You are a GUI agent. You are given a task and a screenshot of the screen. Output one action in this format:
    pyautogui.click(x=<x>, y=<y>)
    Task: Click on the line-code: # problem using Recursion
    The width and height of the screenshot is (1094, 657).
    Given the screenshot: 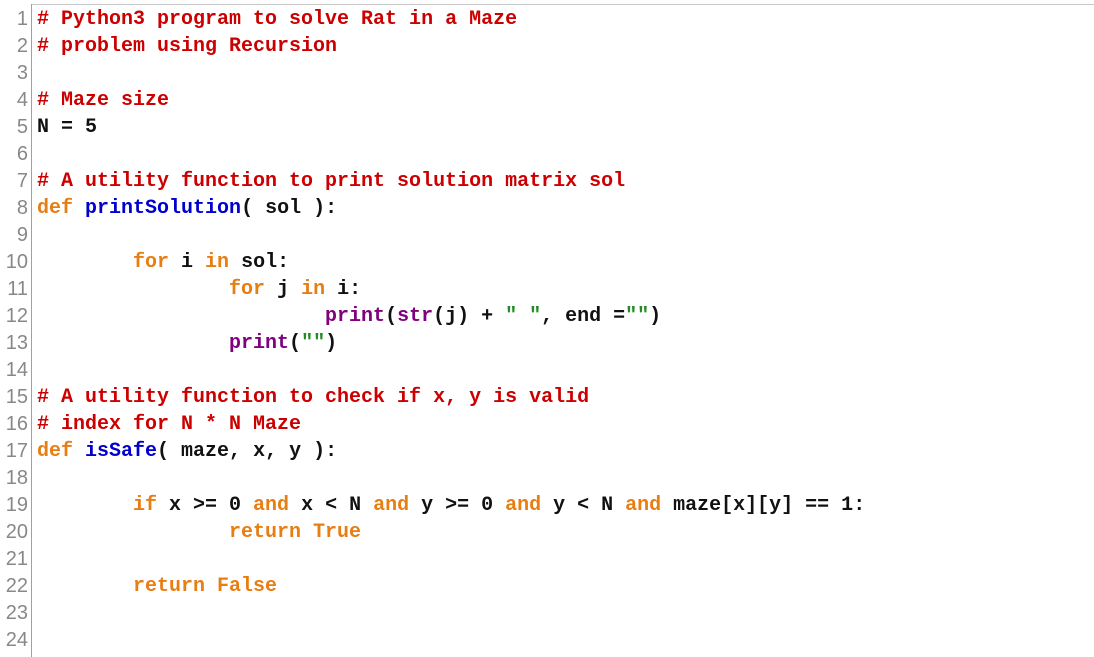 What is the action you would take?
    pyautogui.click(x=187, y=46)
    